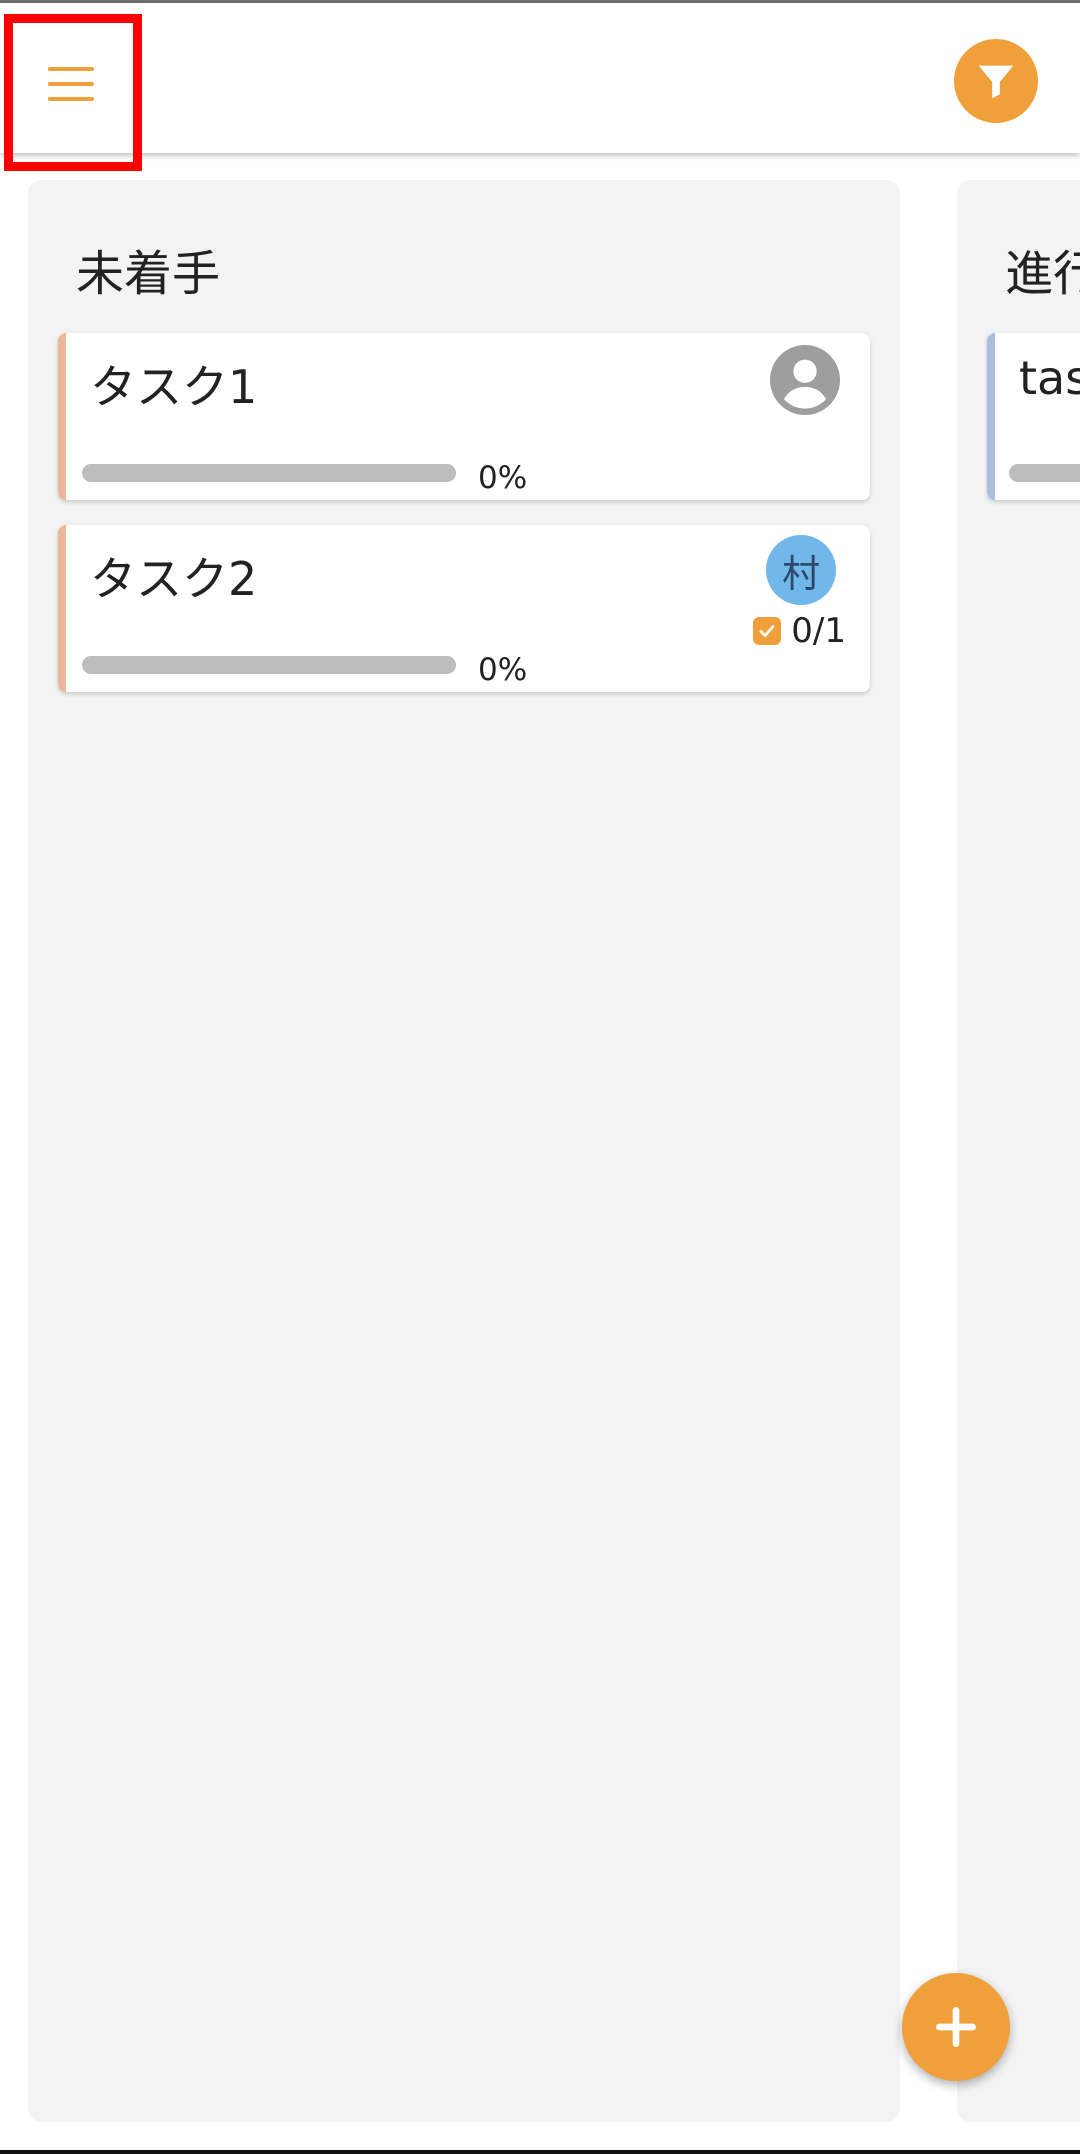 This screenshot has height=2154, width=1080. Describe the element at coordinates (73, 92) in the screenshot. I see `menu-highlight-box` at that location.